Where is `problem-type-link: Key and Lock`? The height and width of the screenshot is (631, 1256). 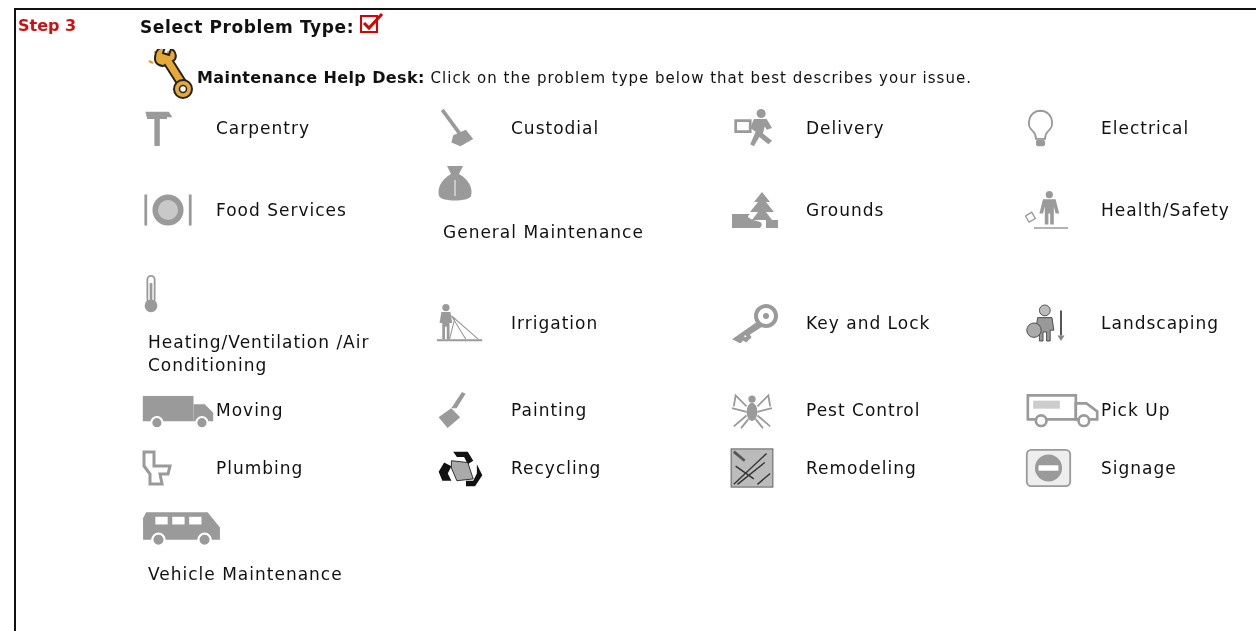
problem-type-link: Key and Lock is located at coordinates (830, 323).